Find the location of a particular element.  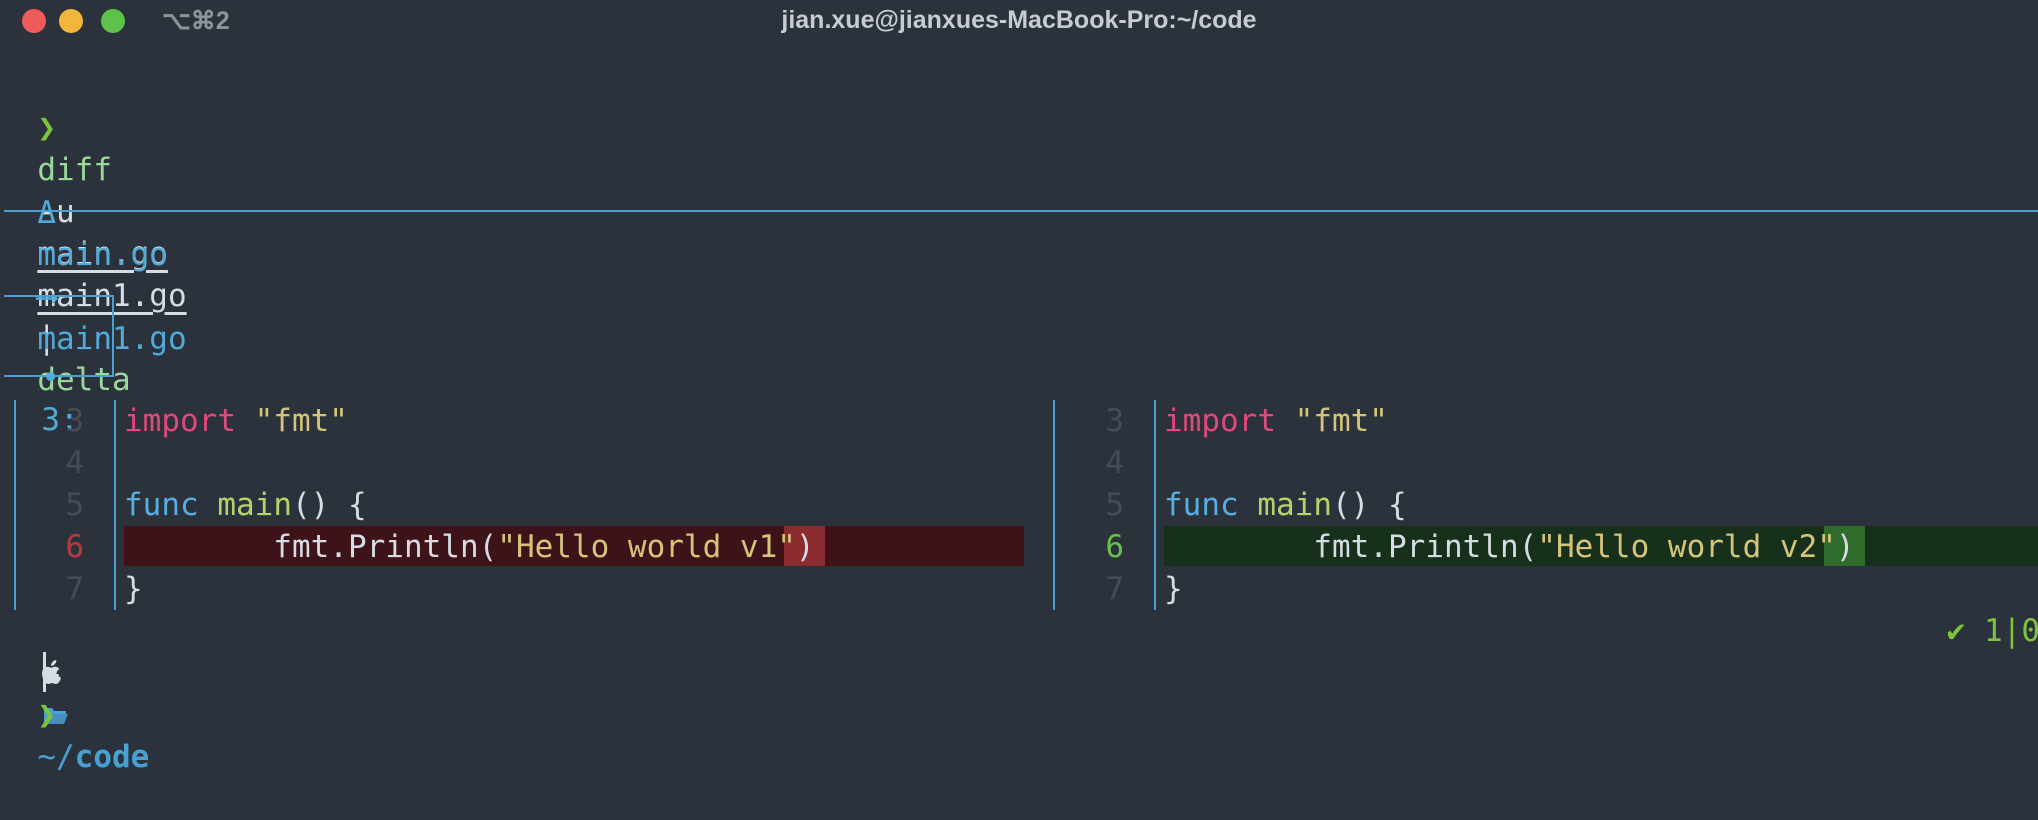

window-title: jian.xue@jianxues-MacBook-Pro:~/code is located at coordinates (1019, 20).